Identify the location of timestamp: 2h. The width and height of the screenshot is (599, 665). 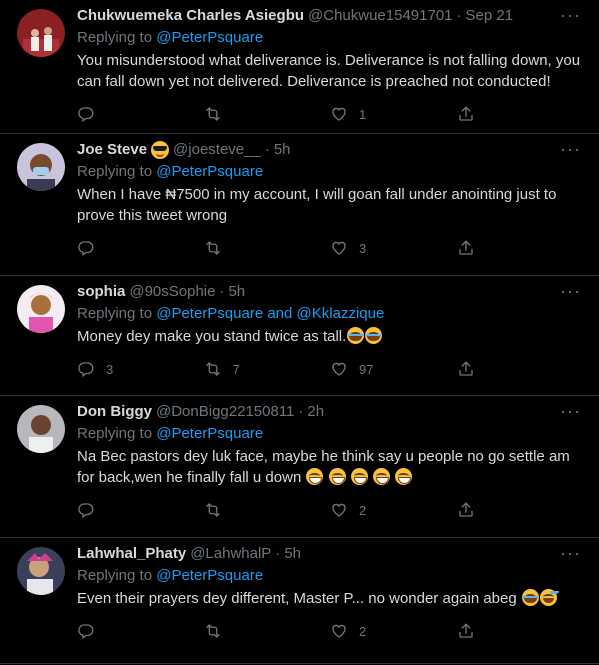
(315, 412).